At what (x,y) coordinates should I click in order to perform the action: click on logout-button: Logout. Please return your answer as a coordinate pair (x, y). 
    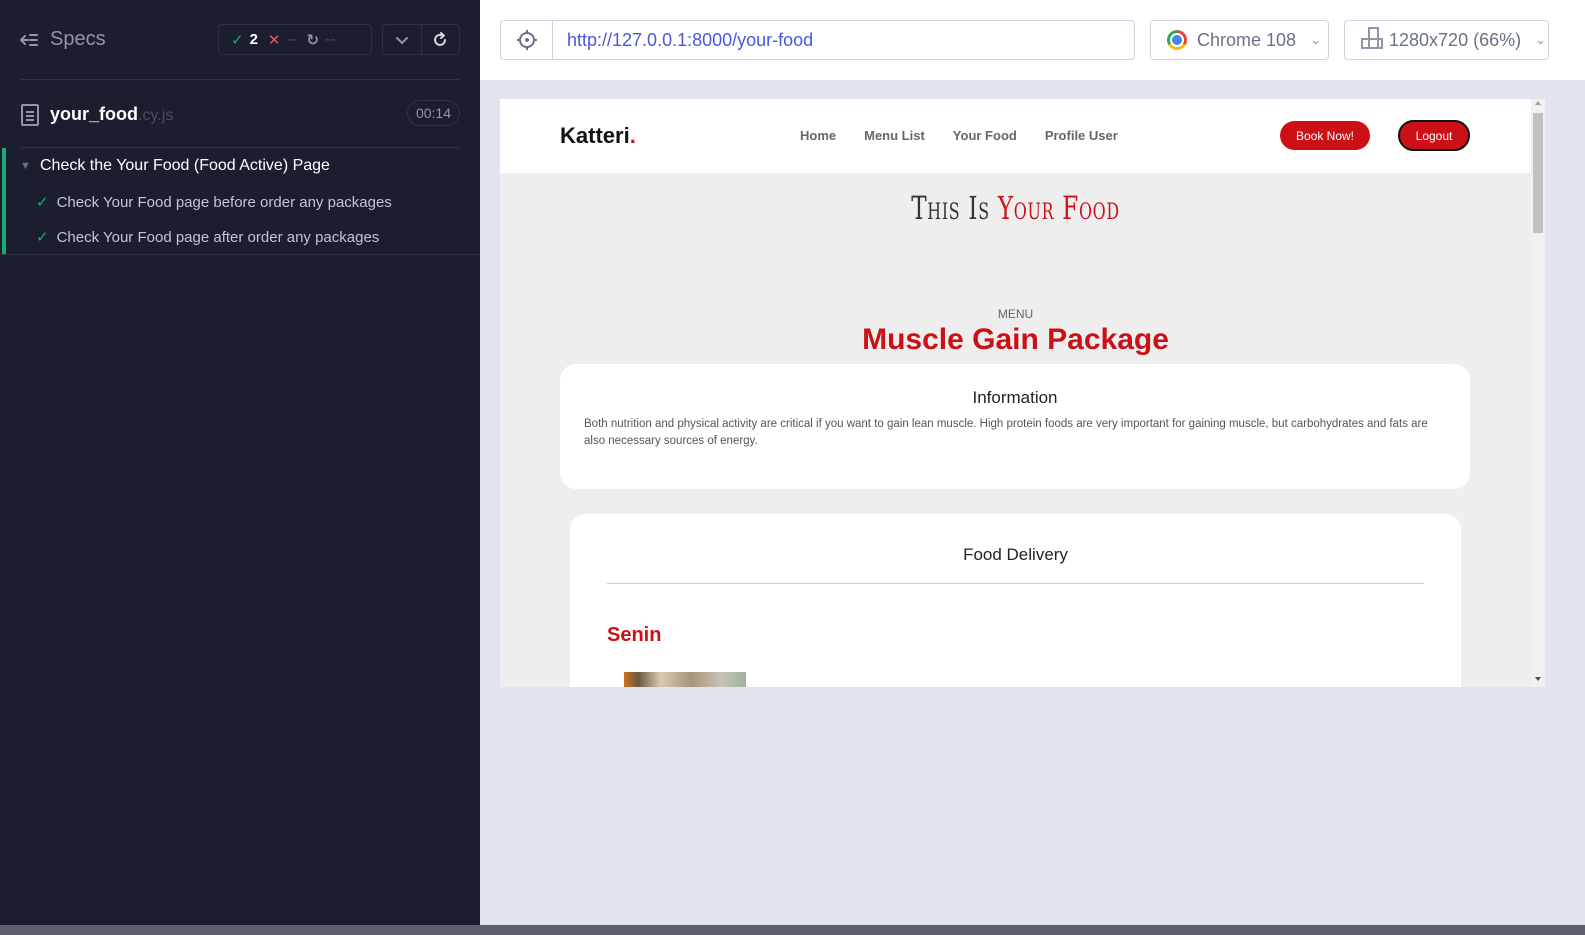
    Looking at the image, I should click on (1434, 135).